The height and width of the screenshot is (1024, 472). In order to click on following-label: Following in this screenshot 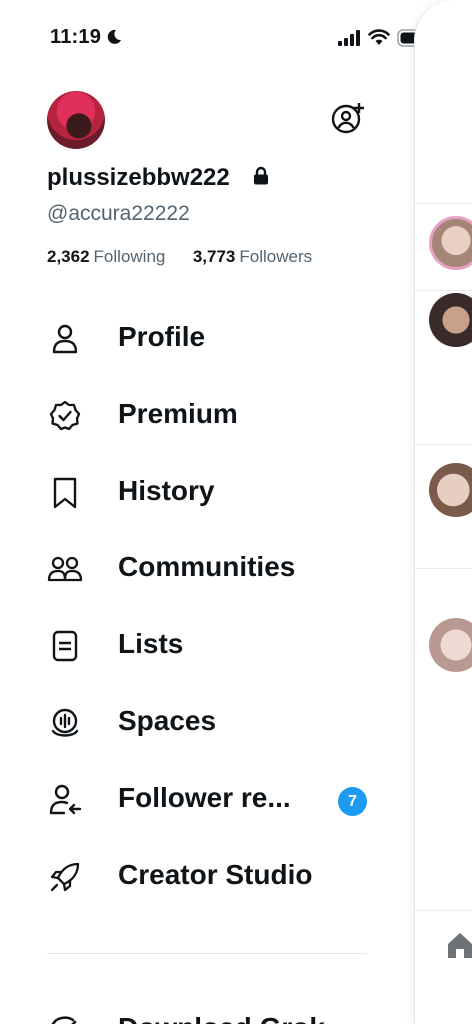, I will do `click(129, 256)`.